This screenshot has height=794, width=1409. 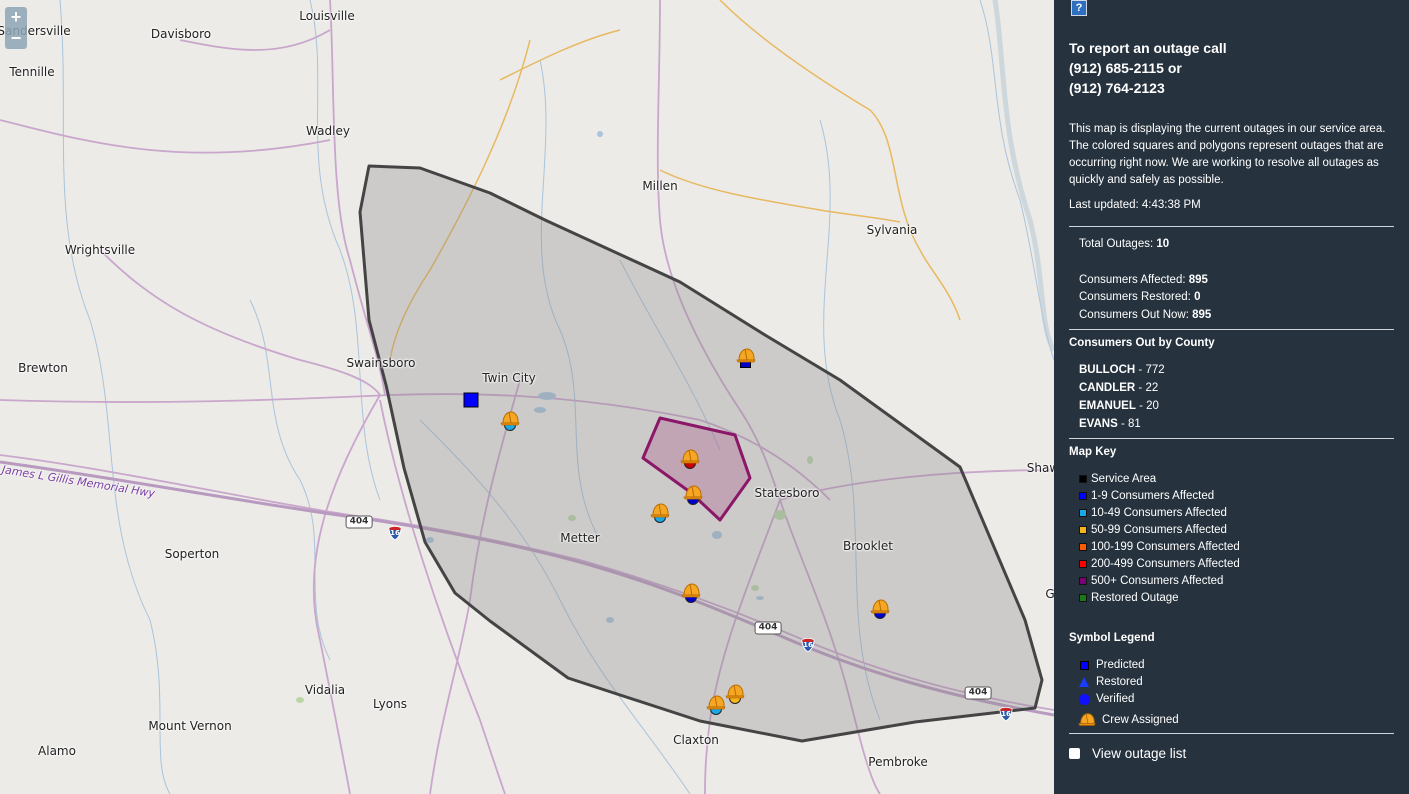 What do you see at coordinates (390, 704) in the screenshot?
I see `place-label: Lyons` at bounding box center [390, 704].